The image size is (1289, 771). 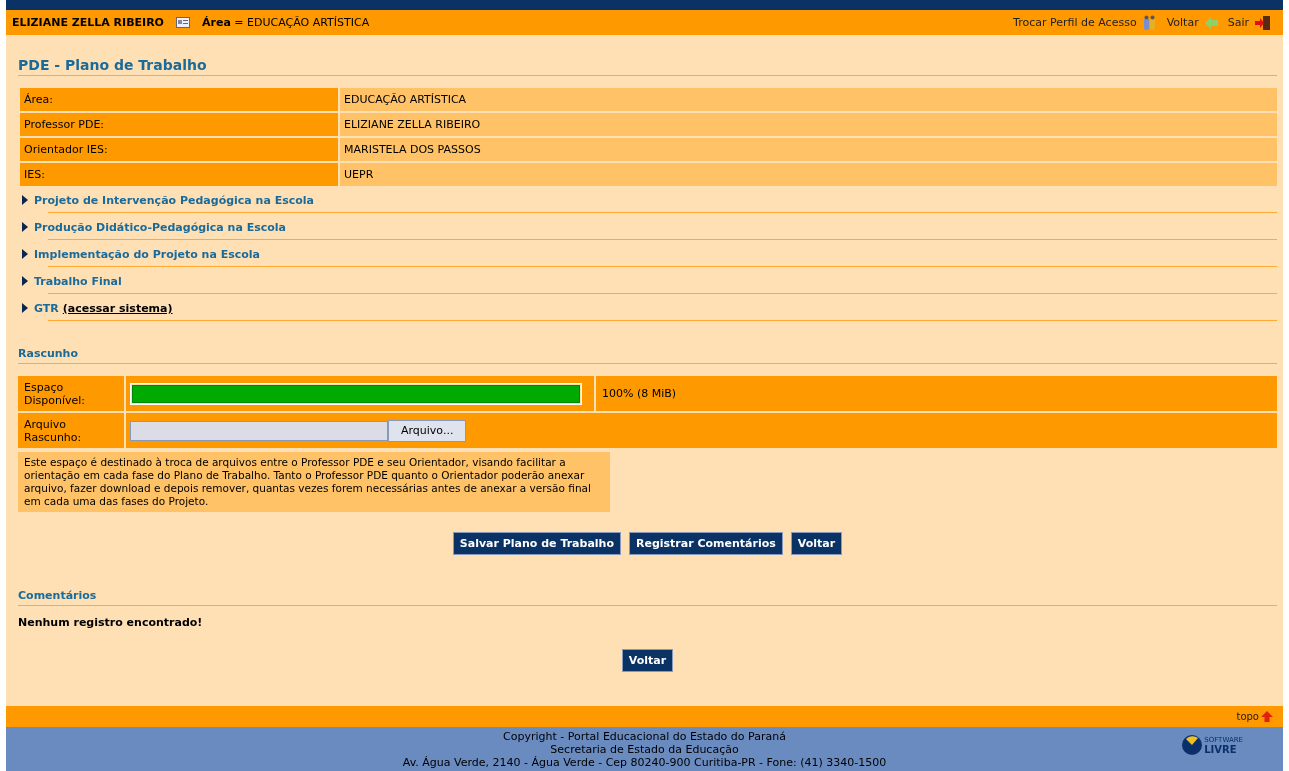 I want to click on section-heading: Comentários, so click(x=647, y=597).